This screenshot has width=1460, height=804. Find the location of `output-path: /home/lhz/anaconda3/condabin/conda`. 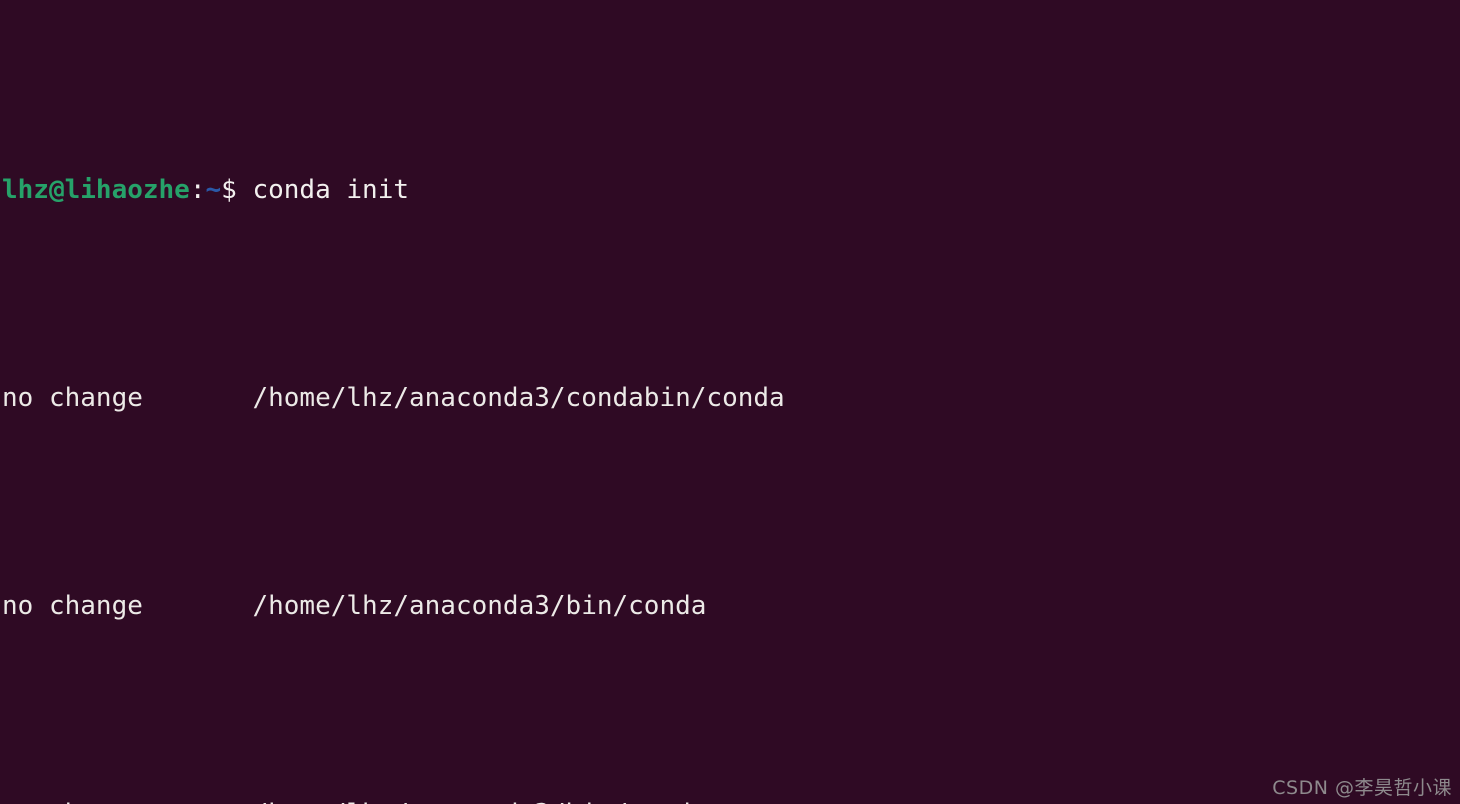

output-path: /home/lhz/anaconda3/condabin/conda is located at coordinates (518, 398).